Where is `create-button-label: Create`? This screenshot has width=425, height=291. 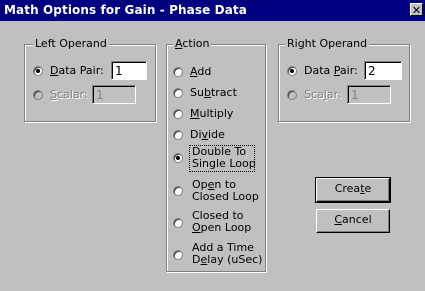 create-button-label: Create is located at coordinates (353, 188).